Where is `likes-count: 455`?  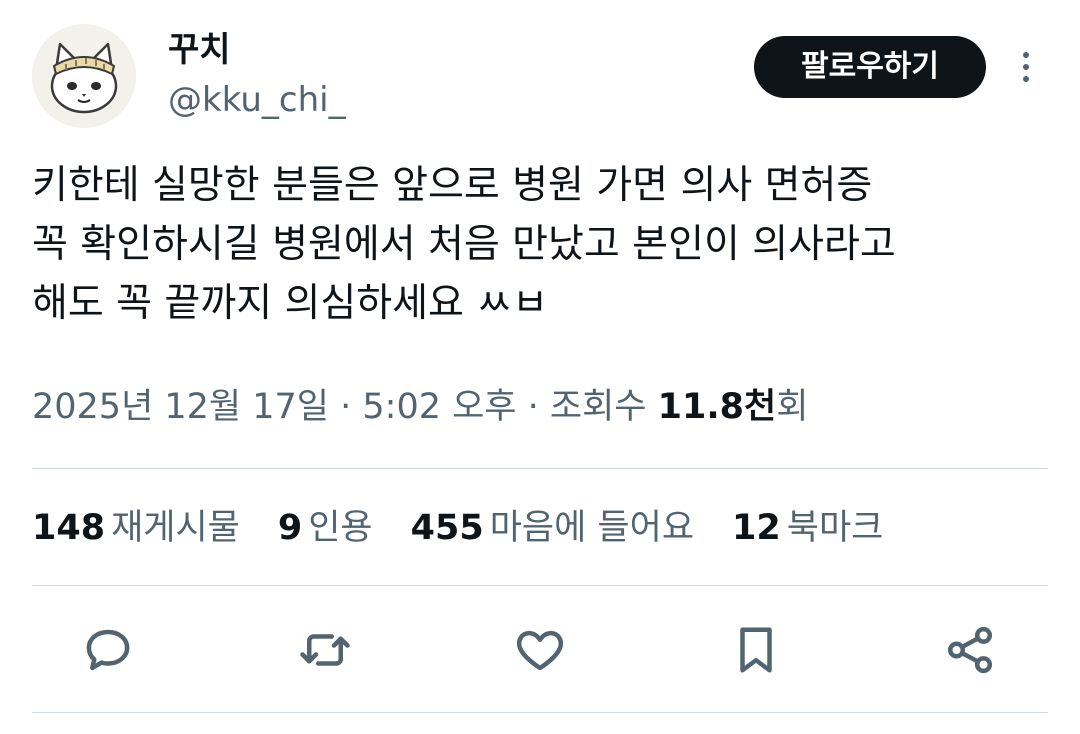
likes-count: 455 is located at coordinates (447, 528).